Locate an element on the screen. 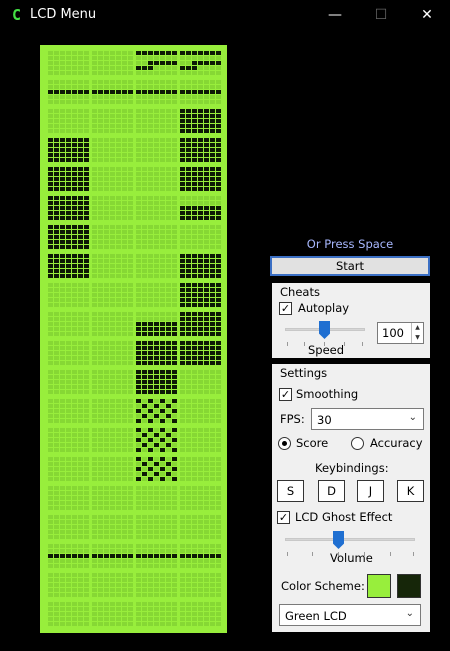 The image size is (450, 651). spin-down-icon: ▼ is located at coordinates (417, 338).